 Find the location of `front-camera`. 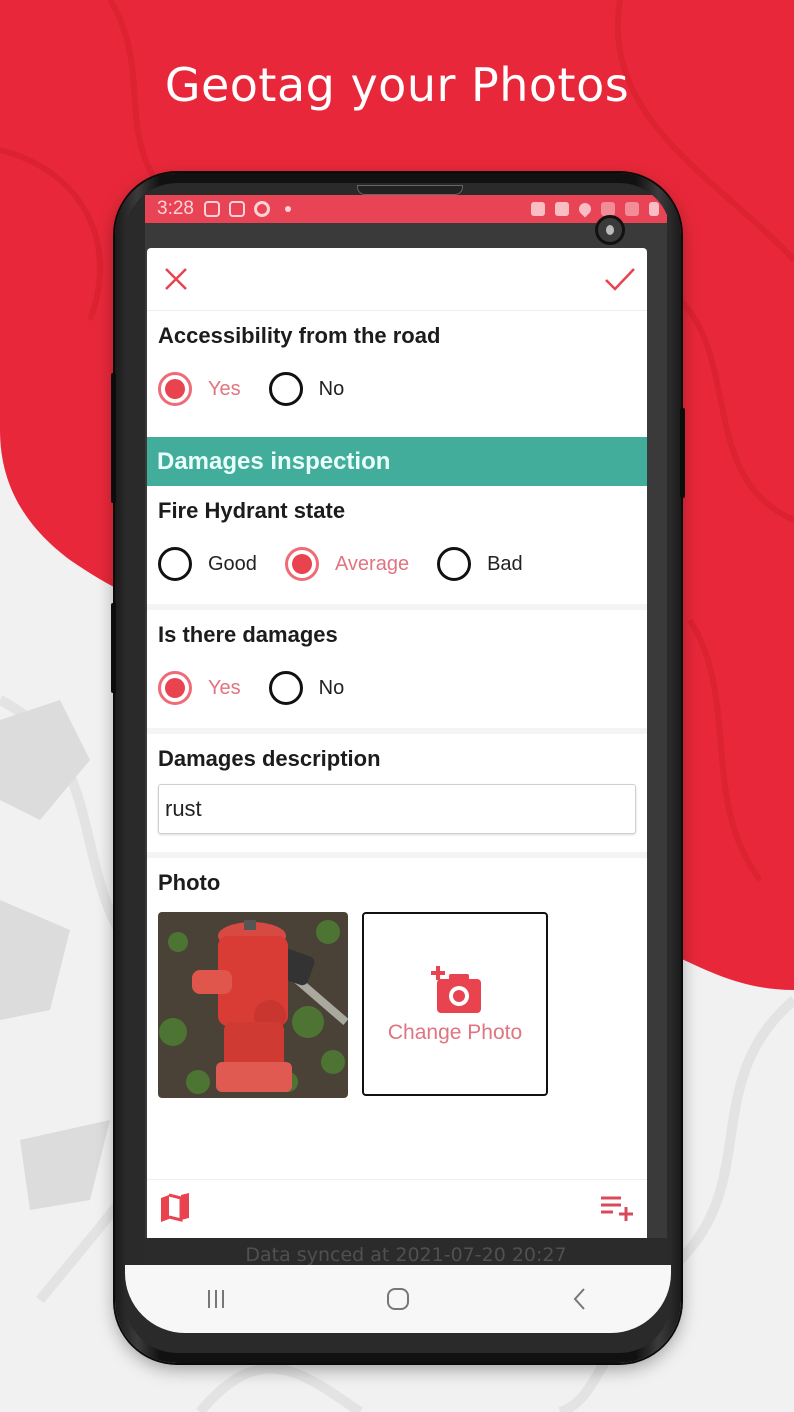

front-camera is located at coordinates (610, 230).